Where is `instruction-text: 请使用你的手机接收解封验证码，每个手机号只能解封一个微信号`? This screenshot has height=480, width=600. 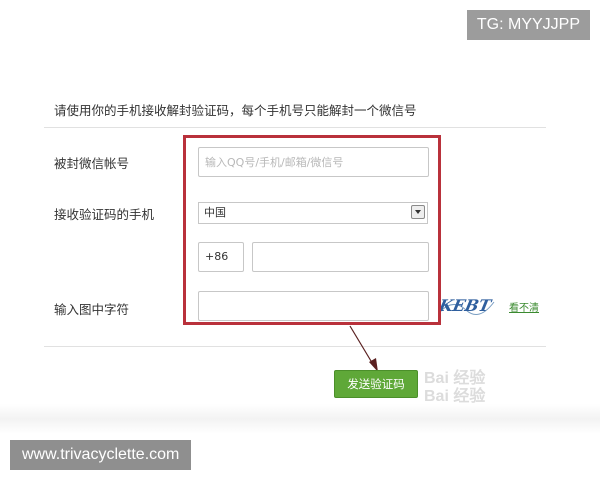 instruction-text: 请使用你的手机接收解封验证码，每个手机号只能解封一个微信号 is located at coordinates (235, 110).